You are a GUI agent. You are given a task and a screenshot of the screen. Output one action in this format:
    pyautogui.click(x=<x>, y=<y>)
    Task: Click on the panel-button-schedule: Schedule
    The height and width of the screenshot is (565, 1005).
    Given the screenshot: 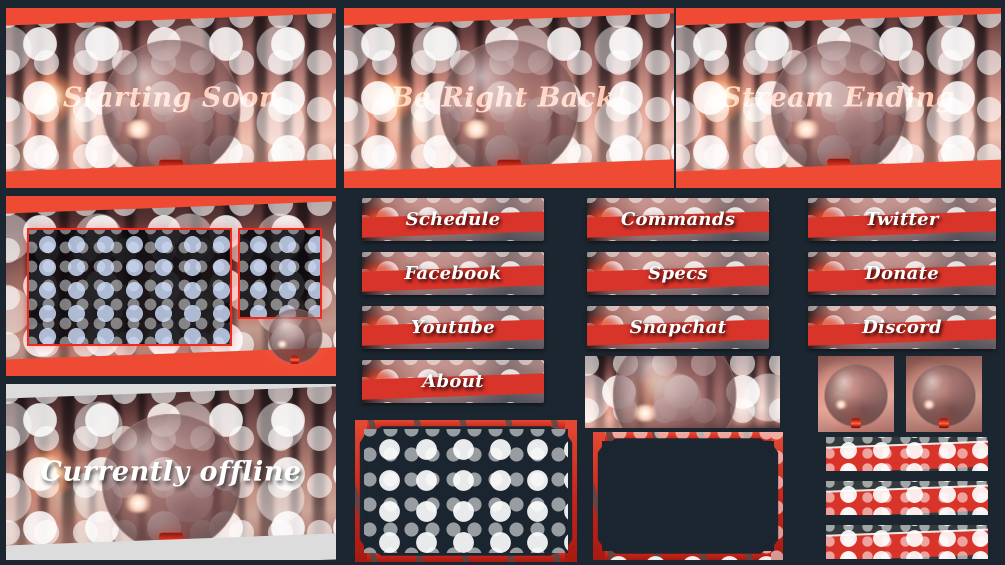 What is the action you would take?
    pyautogui.click(x=453, y=219)
    